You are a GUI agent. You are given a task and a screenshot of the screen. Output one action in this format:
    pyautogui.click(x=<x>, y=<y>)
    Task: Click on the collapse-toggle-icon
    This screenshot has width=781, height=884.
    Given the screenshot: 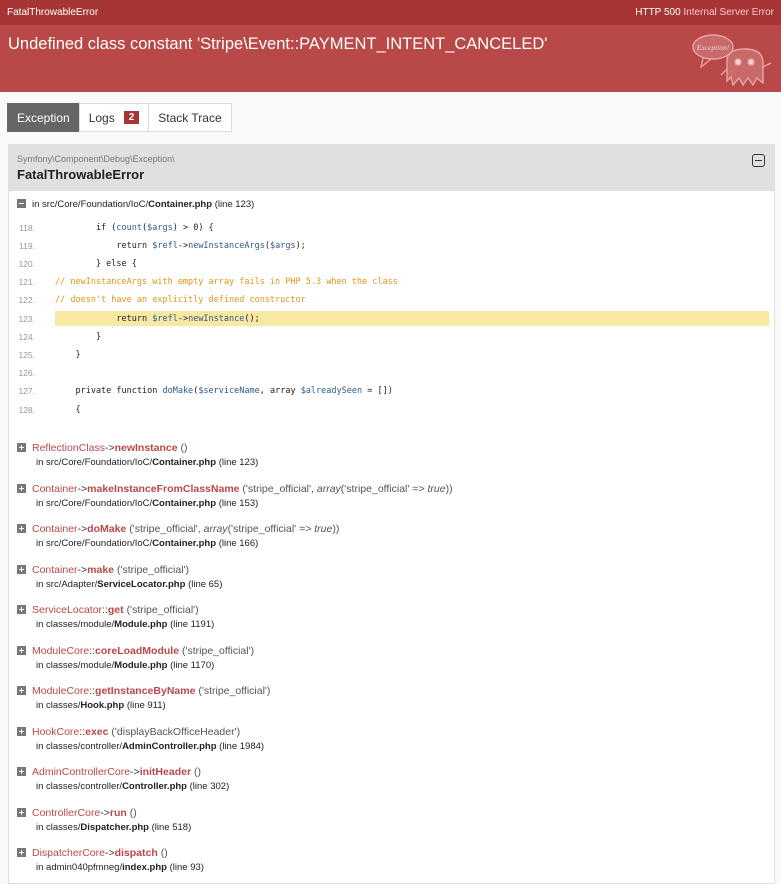 What is the action you would take?
    pyautogui.click(x=758, y=160)
    